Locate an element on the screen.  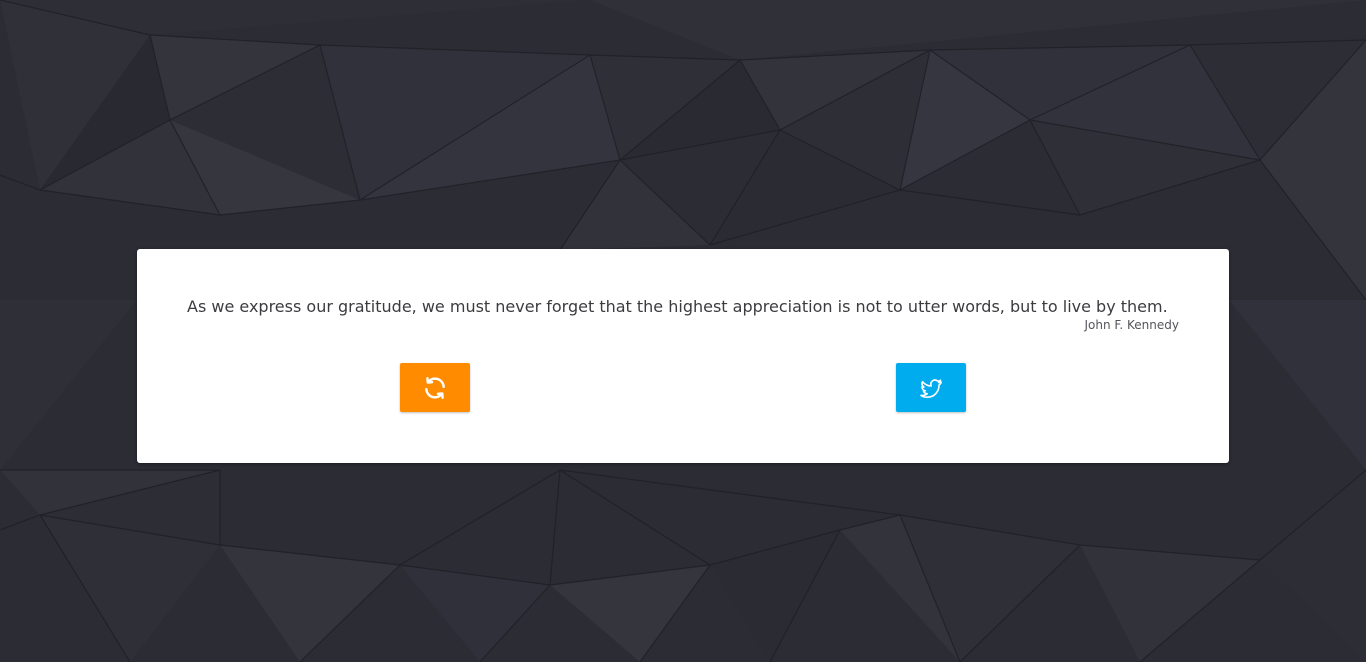
tweet-button is located at coordinates (931, 387).